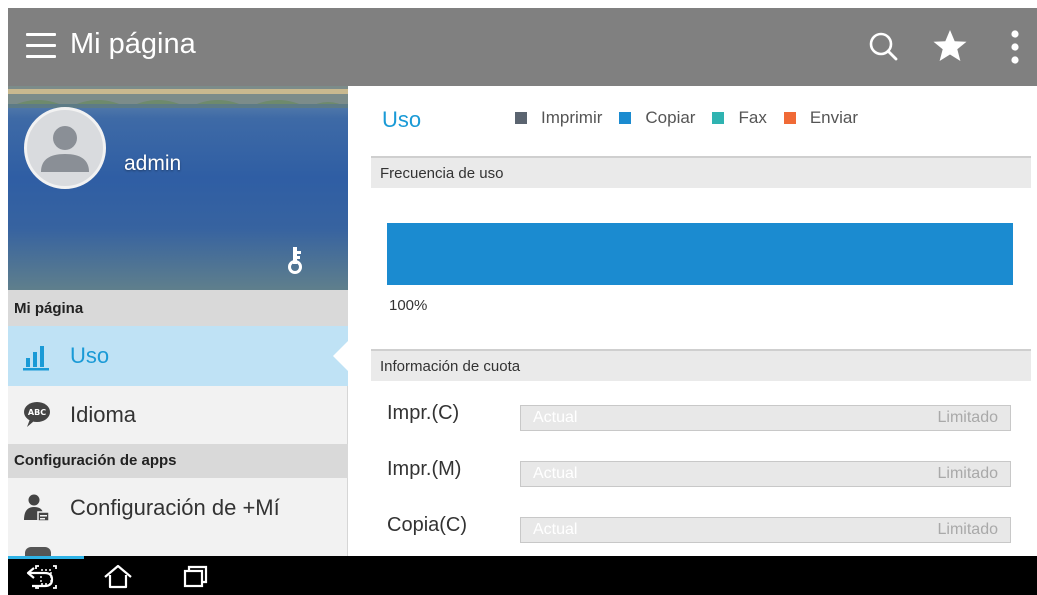 This screenshot has width=1037, height=595. I want to click on abc-bubble-icon: ABC, so click(37, 414).